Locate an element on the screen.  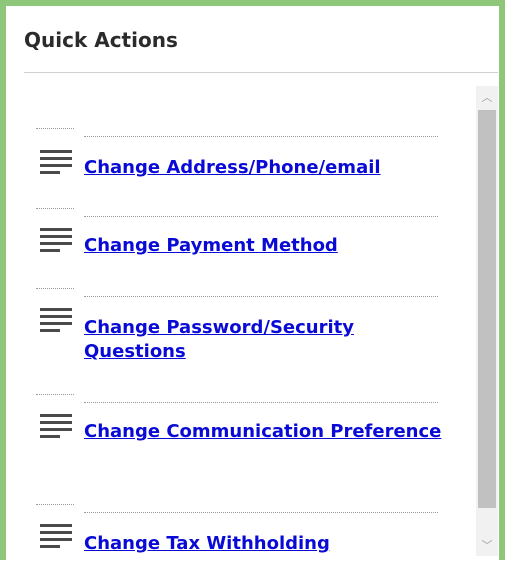
title-divider is located at coordinates (261, 72).